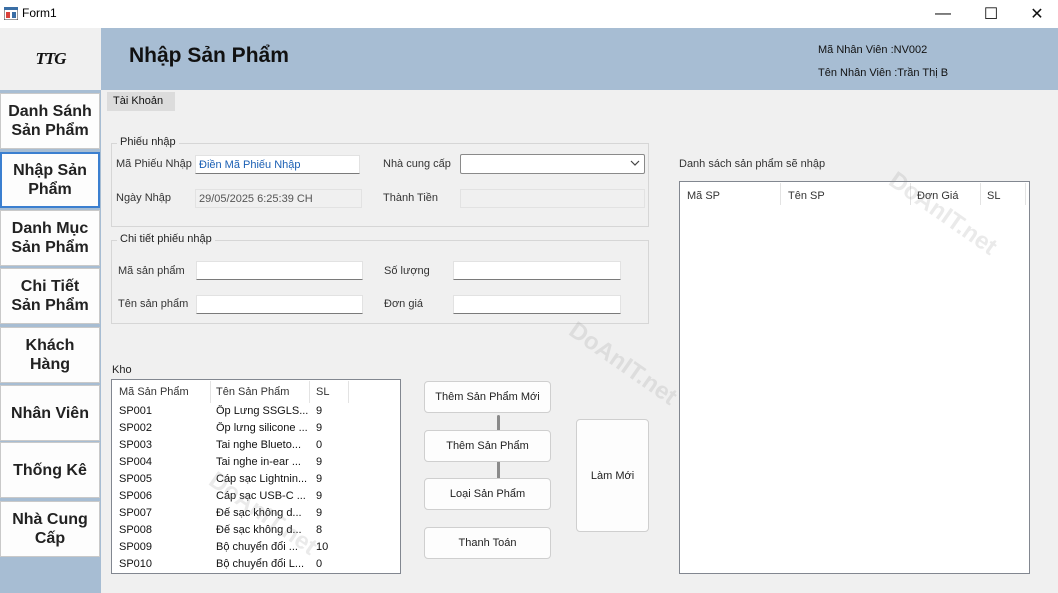  What do you see at coordinates (154, 164) in the screenshot?
I see `receipt-code-label: Mã Phiếu Nhập` at bounding box center [154, 164].